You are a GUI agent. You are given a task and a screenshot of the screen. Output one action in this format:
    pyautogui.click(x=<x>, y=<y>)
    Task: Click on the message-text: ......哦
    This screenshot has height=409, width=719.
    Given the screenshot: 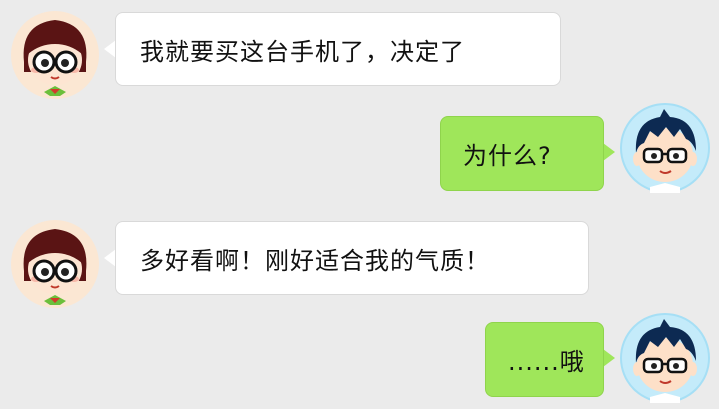 What is the action you would take?
    pyautogui.click(x=546, y=362)
    